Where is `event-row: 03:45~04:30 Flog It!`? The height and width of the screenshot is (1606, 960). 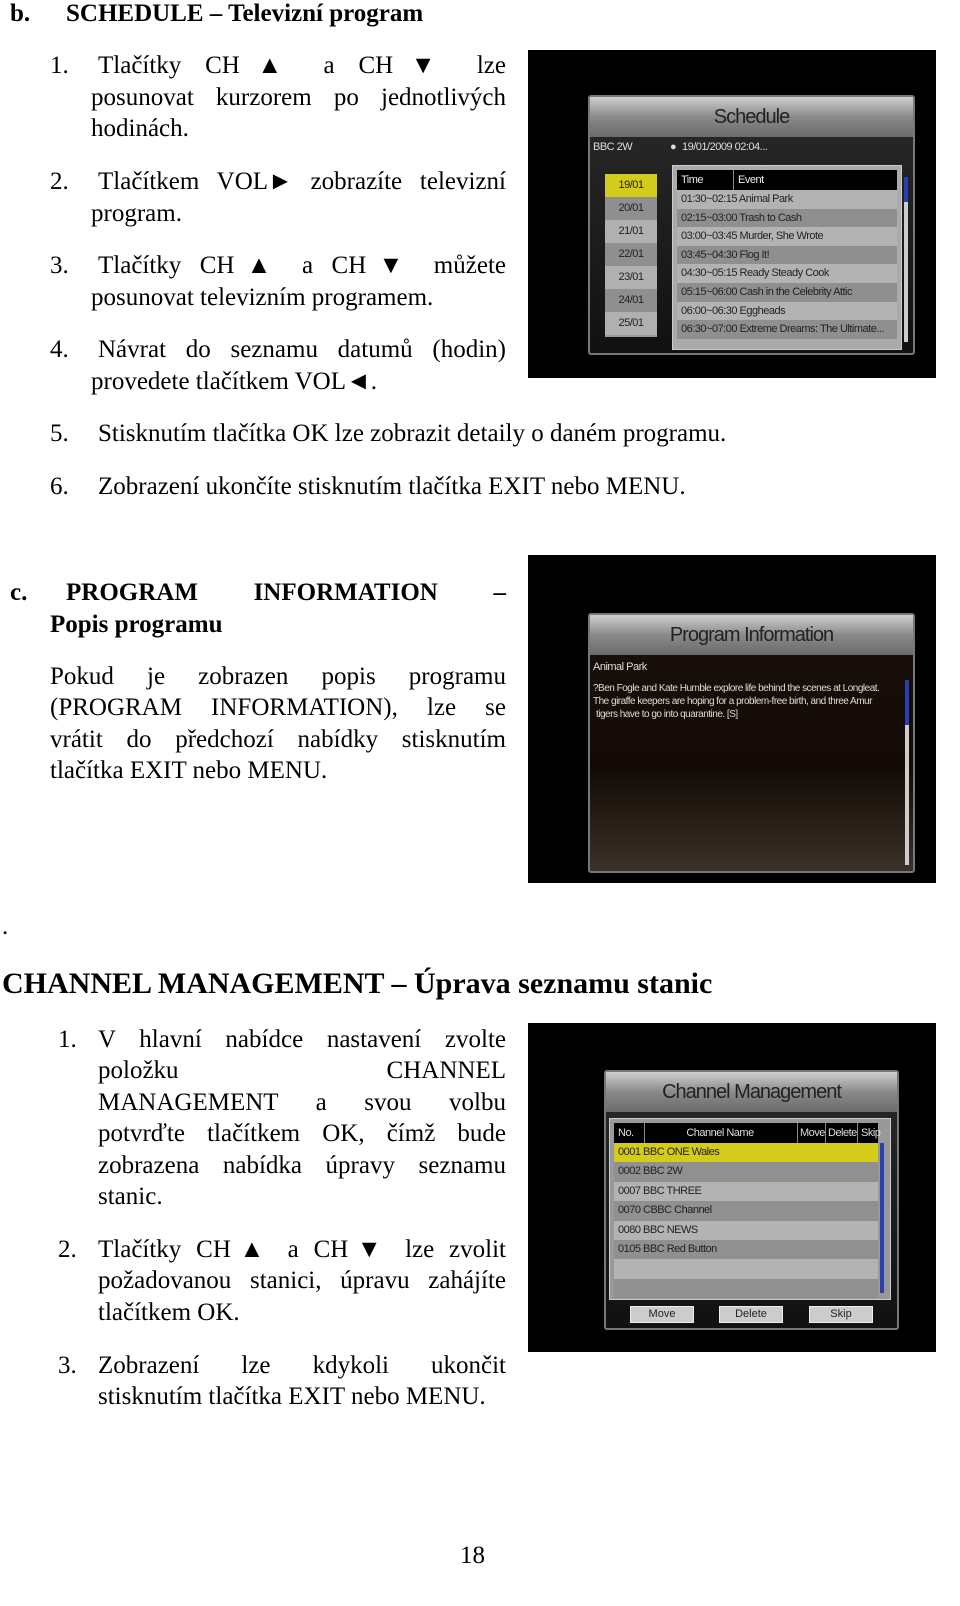
event-row: 03:45~04:30 Flog It! is located at coordinates (787, 255).